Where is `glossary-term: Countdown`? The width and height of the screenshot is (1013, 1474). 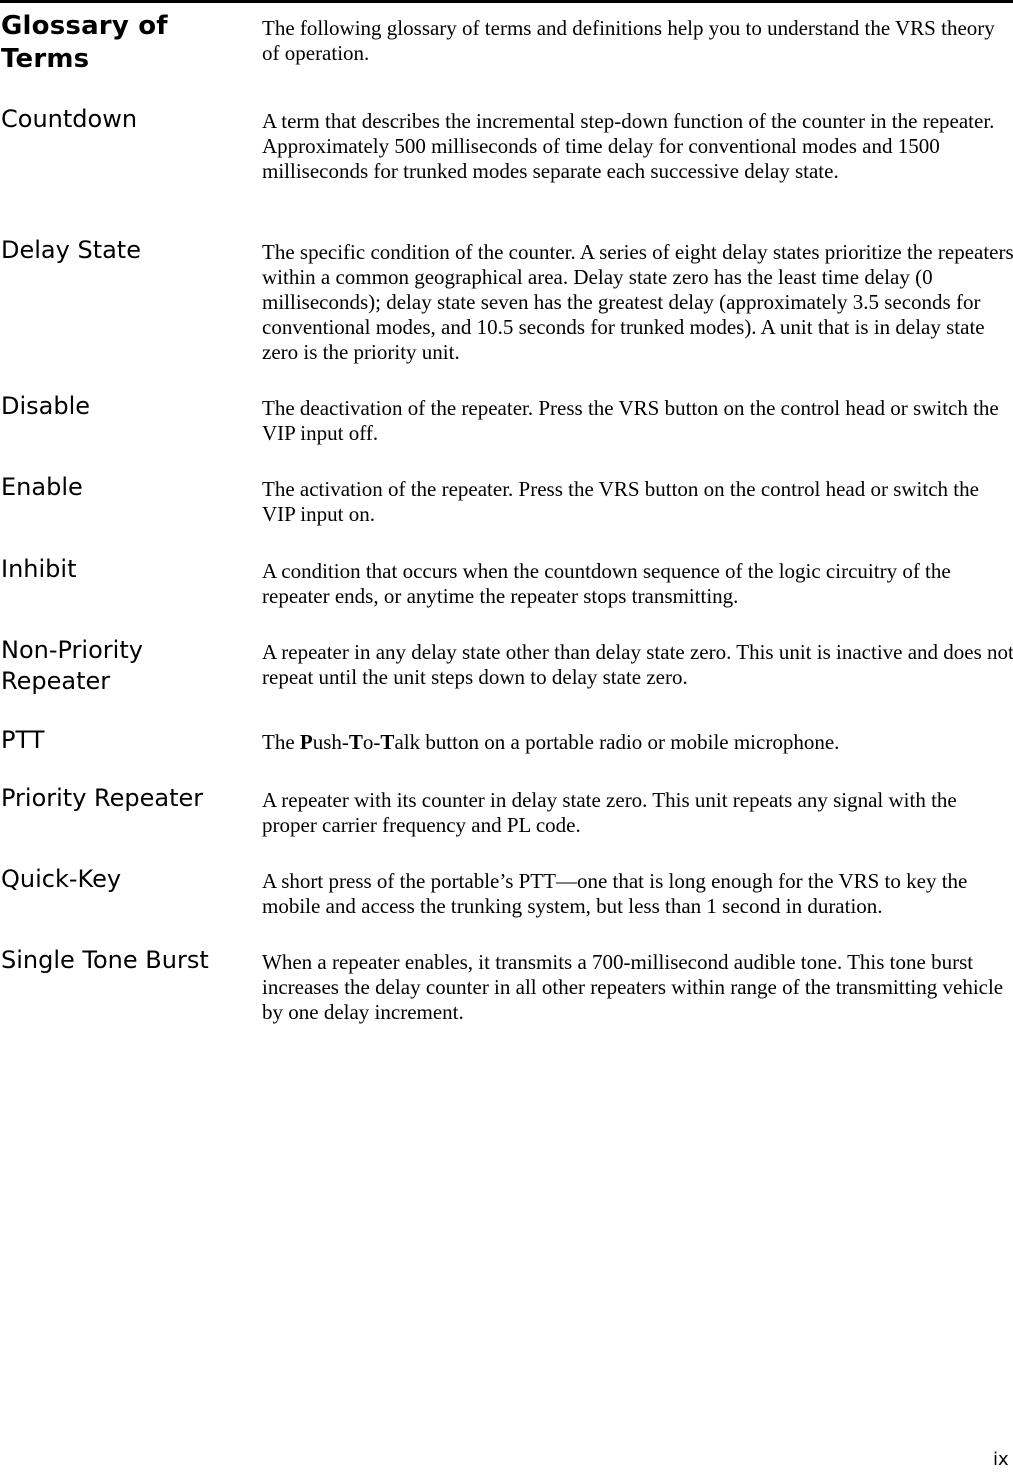
glossary-term: Countdown is located at coordinates (69, 119).